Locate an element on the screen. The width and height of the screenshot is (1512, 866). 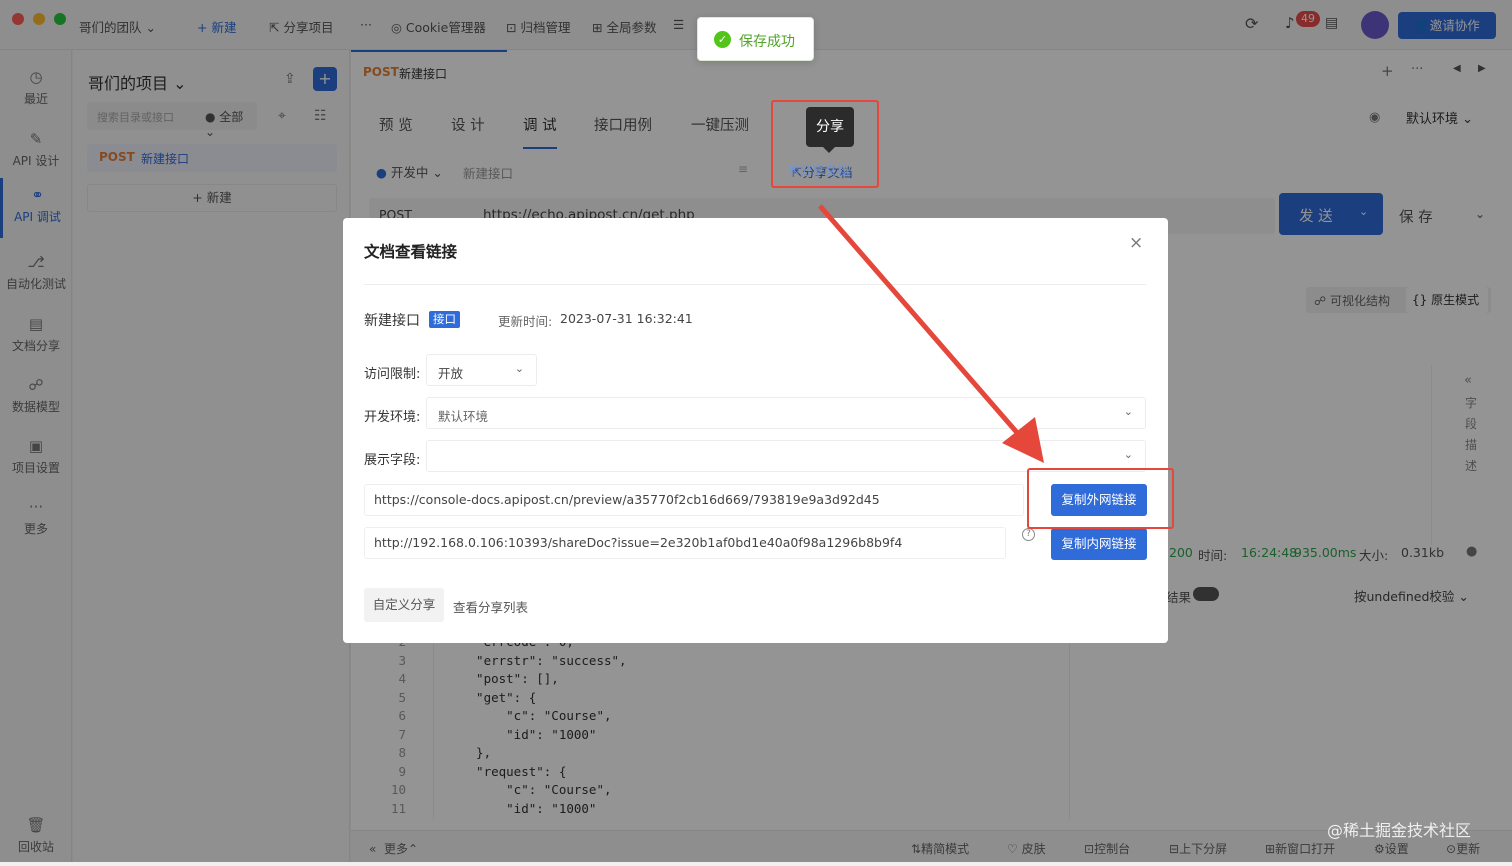
annotation-arrow is located at coordinates (931, 333).